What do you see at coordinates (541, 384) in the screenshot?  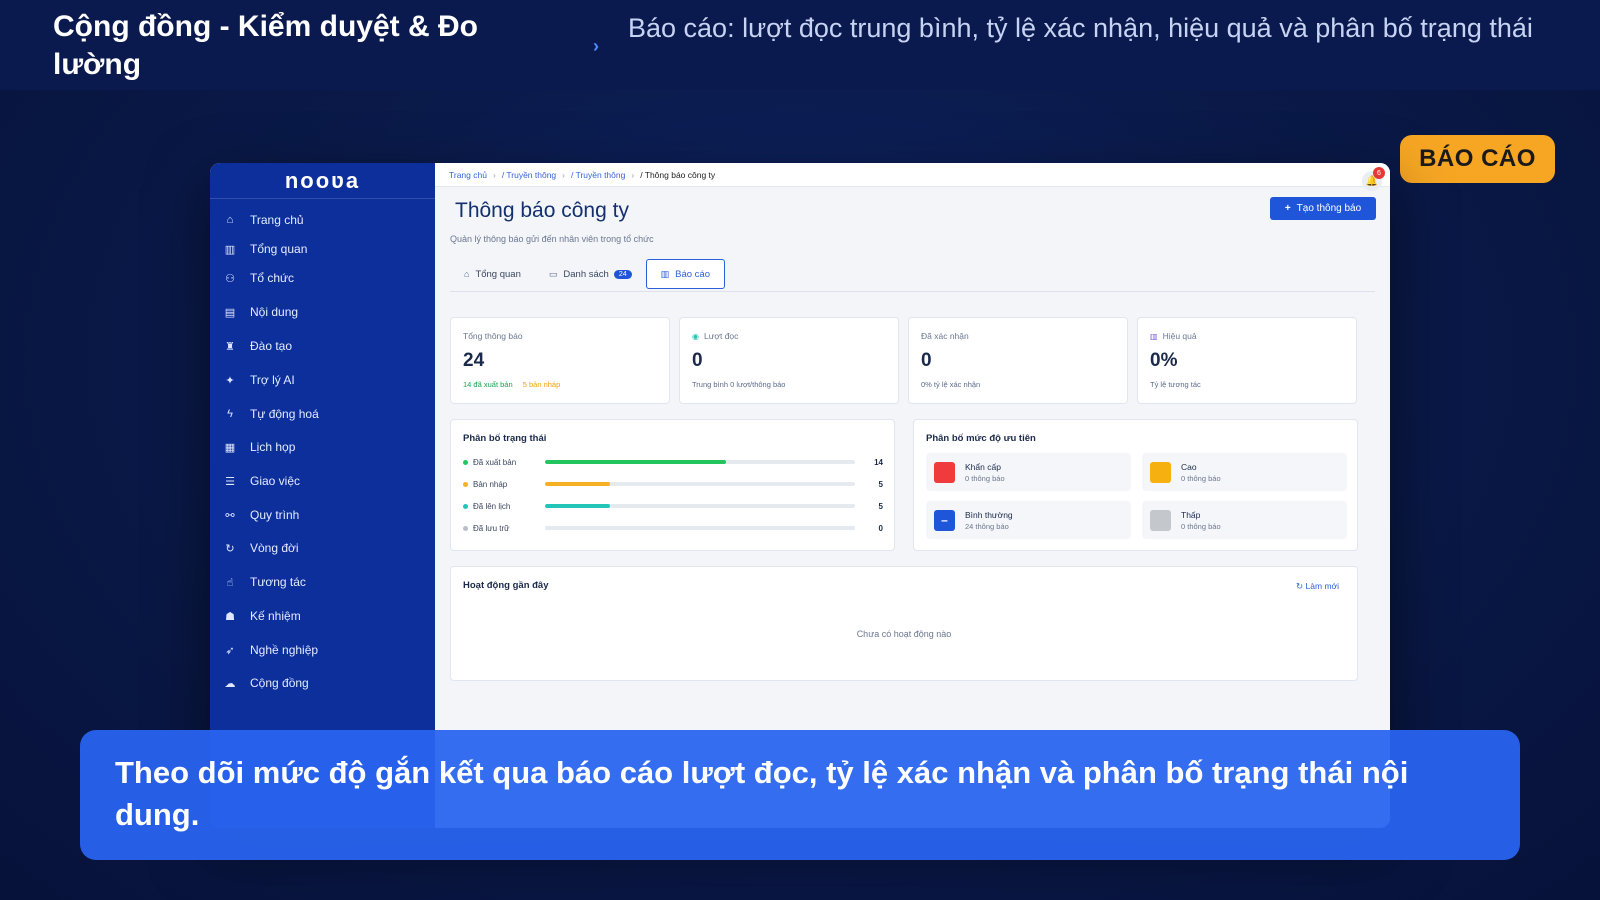 I see `draft-note: 5 bản nháp` at bounding box center [541, 384].